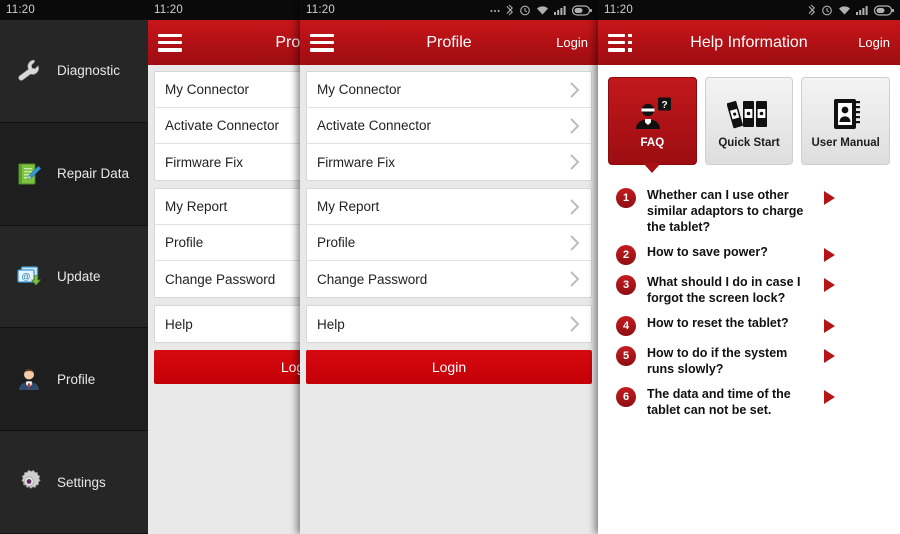 Image resolution: width=900 pixels, height=534 pixels. Describe the element at coordinates (626, 326) in the screenshot. I see `faq-number: 4` at that location.